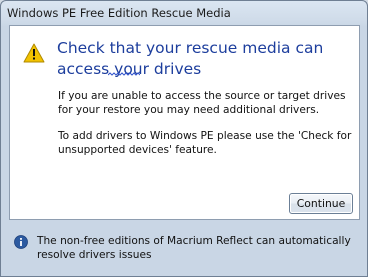 The width and height of the screenshot is (368, 277). Describe the element at coordinates (34, 53) in the screenshot. I see `warning-icon` at that location.